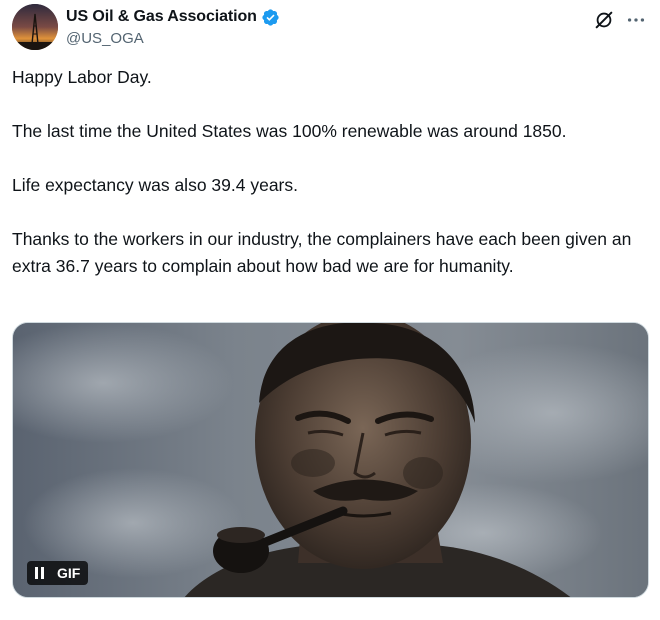 The width and height of the screenshot is (660, 620). I want to click on avatar, so click(35, 27).